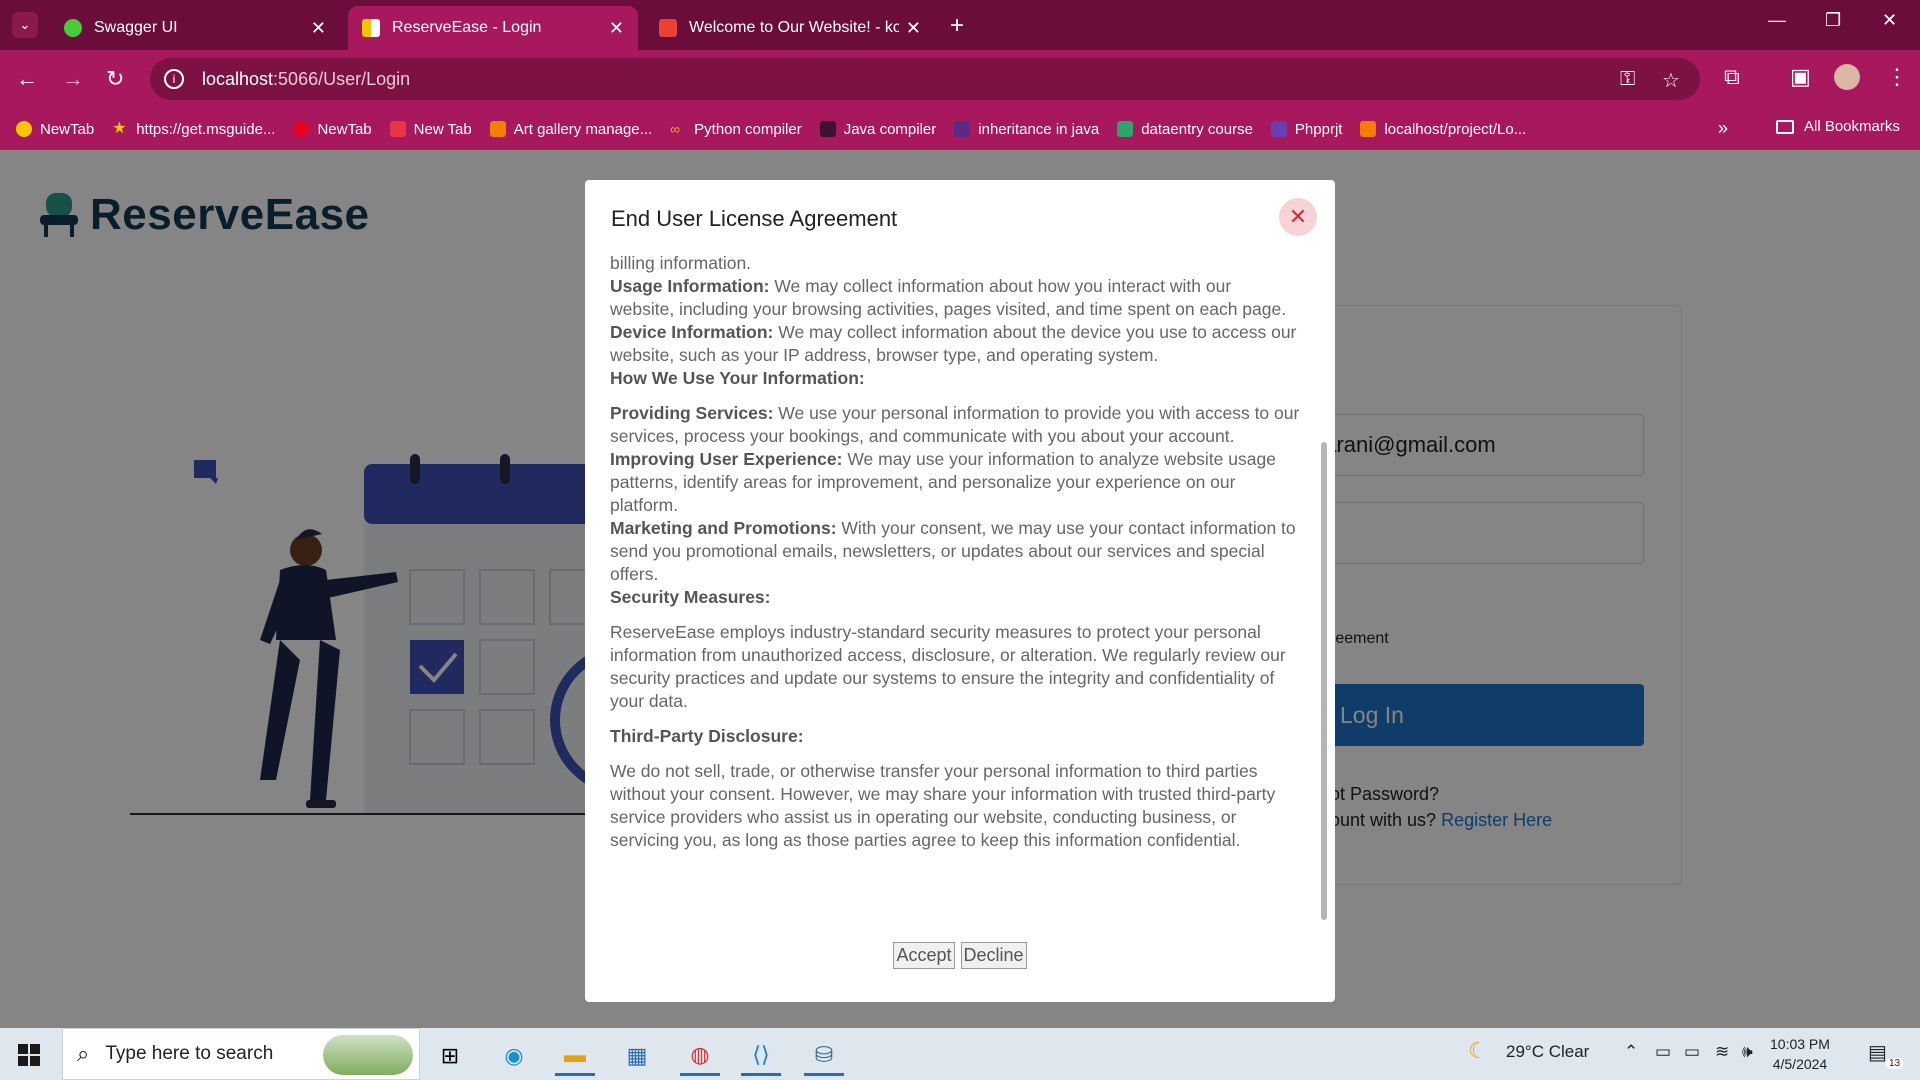 The image size is (1920, 1080). What do you see at coordinates (668, 28) in the screenshot?
I see `gmail-favicon-icon` at bounding box center [668, 28].